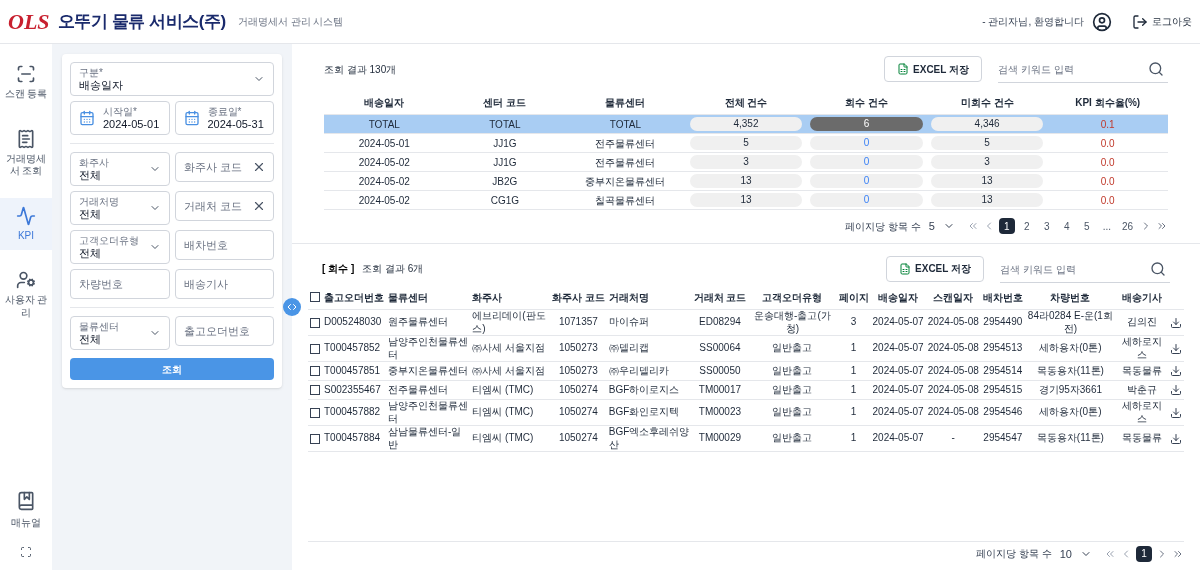  Describe the element at coordinates (224, 167) in the screenshot. I see `text-field: 화주사 코드` at that location.